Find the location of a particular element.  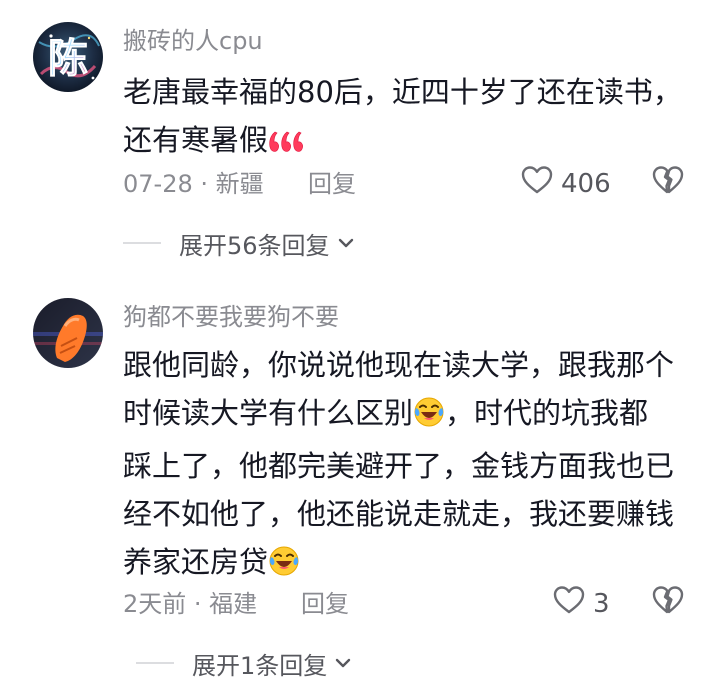

expand-replies-button: 展开56条回复 is located at coordinates (239, 243).